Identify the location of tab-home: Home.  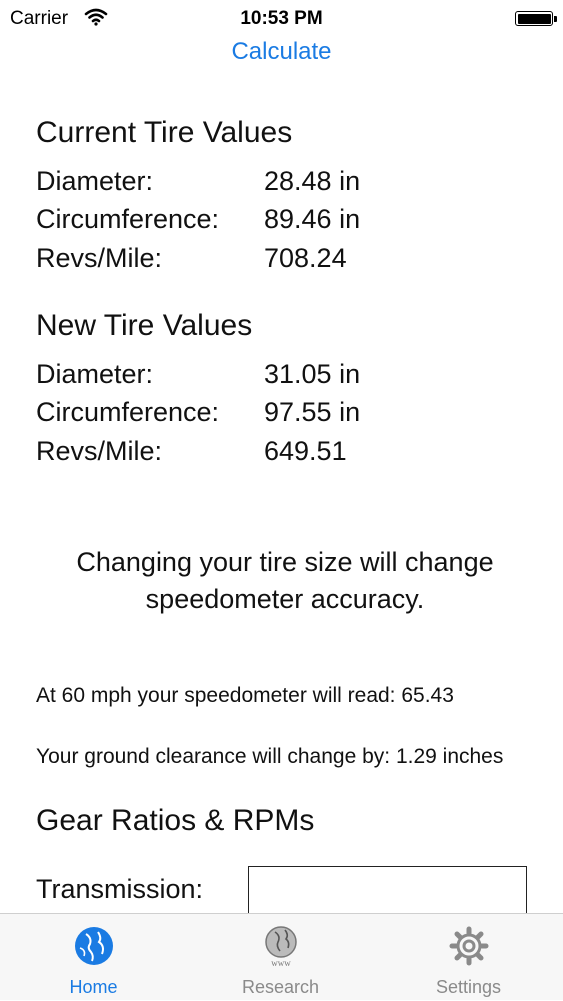
(93, 957).